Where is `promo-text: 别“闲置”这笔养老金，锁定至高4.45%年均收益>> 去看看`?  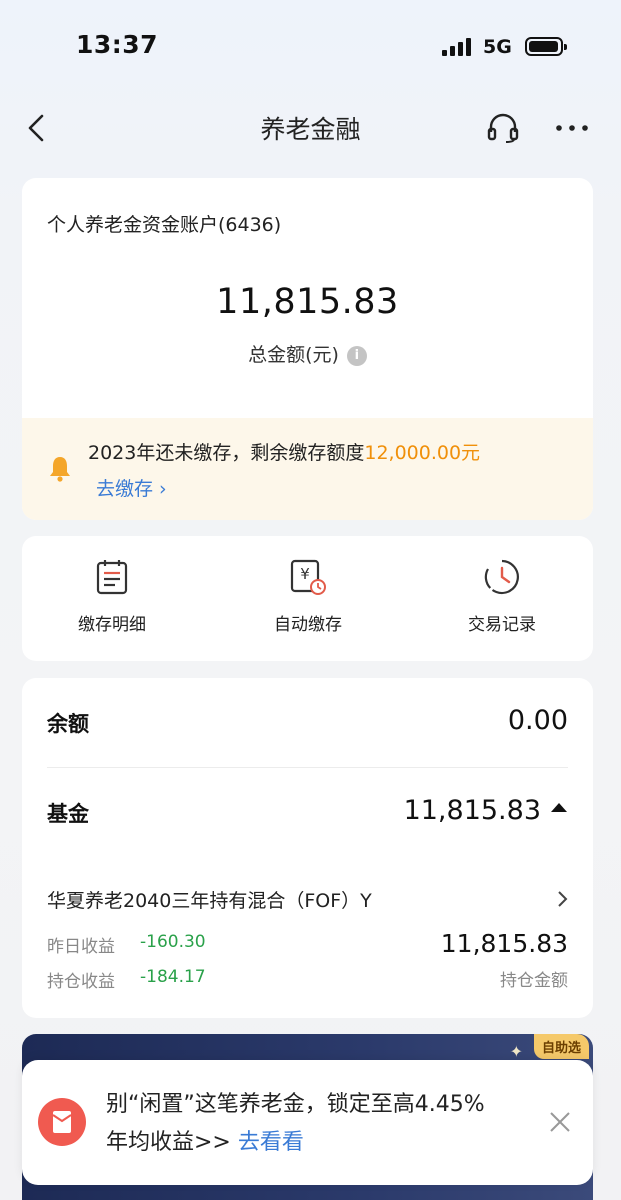 promo-text: 别“闲置”这笔养老金，锁定至高4.45%年均收益>> 去看看 is located at coordinates (296, 1124).